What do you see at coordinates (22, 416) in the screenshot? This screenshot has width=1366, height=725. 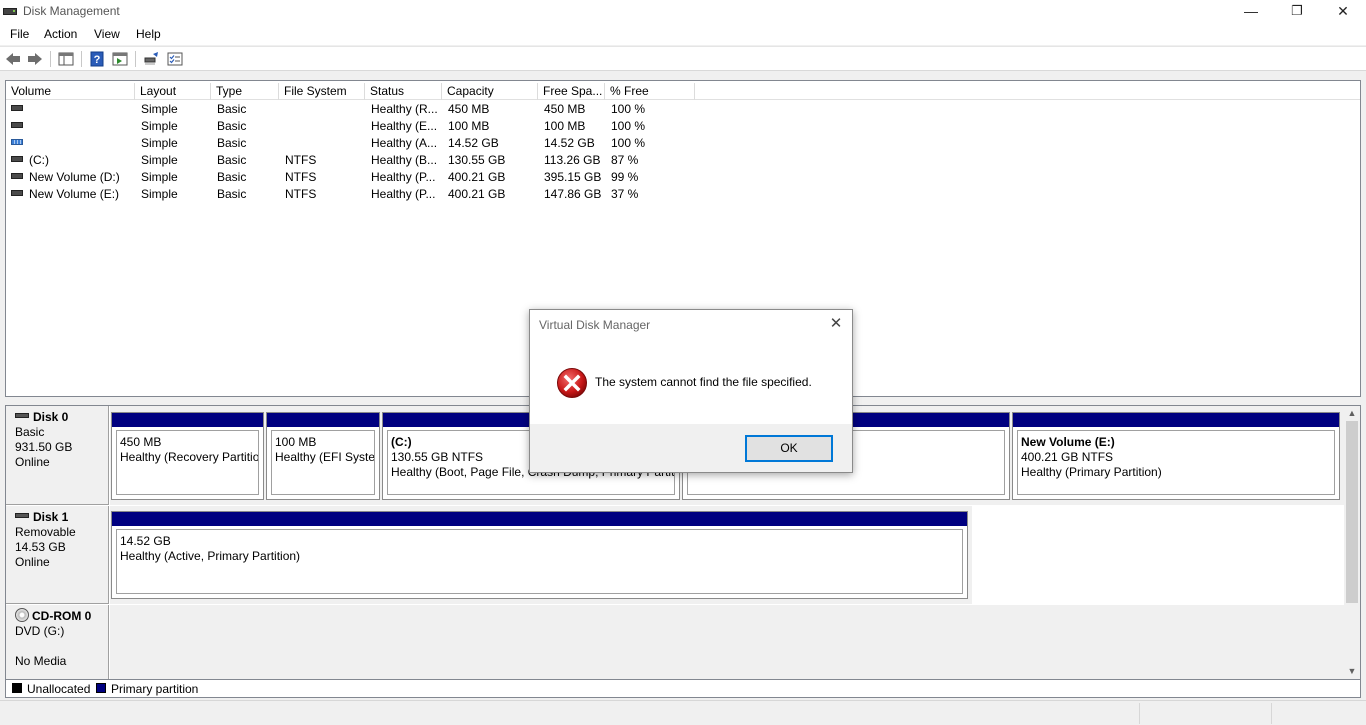 I see `hard-disk-icon` at bounding box center [22, 416].